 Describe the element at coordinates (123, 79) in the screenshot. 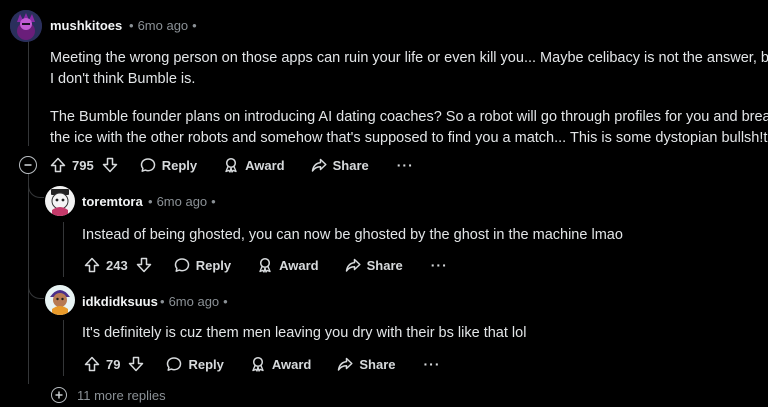

I see `comment-line: I don't think Bumble is.` at that location.